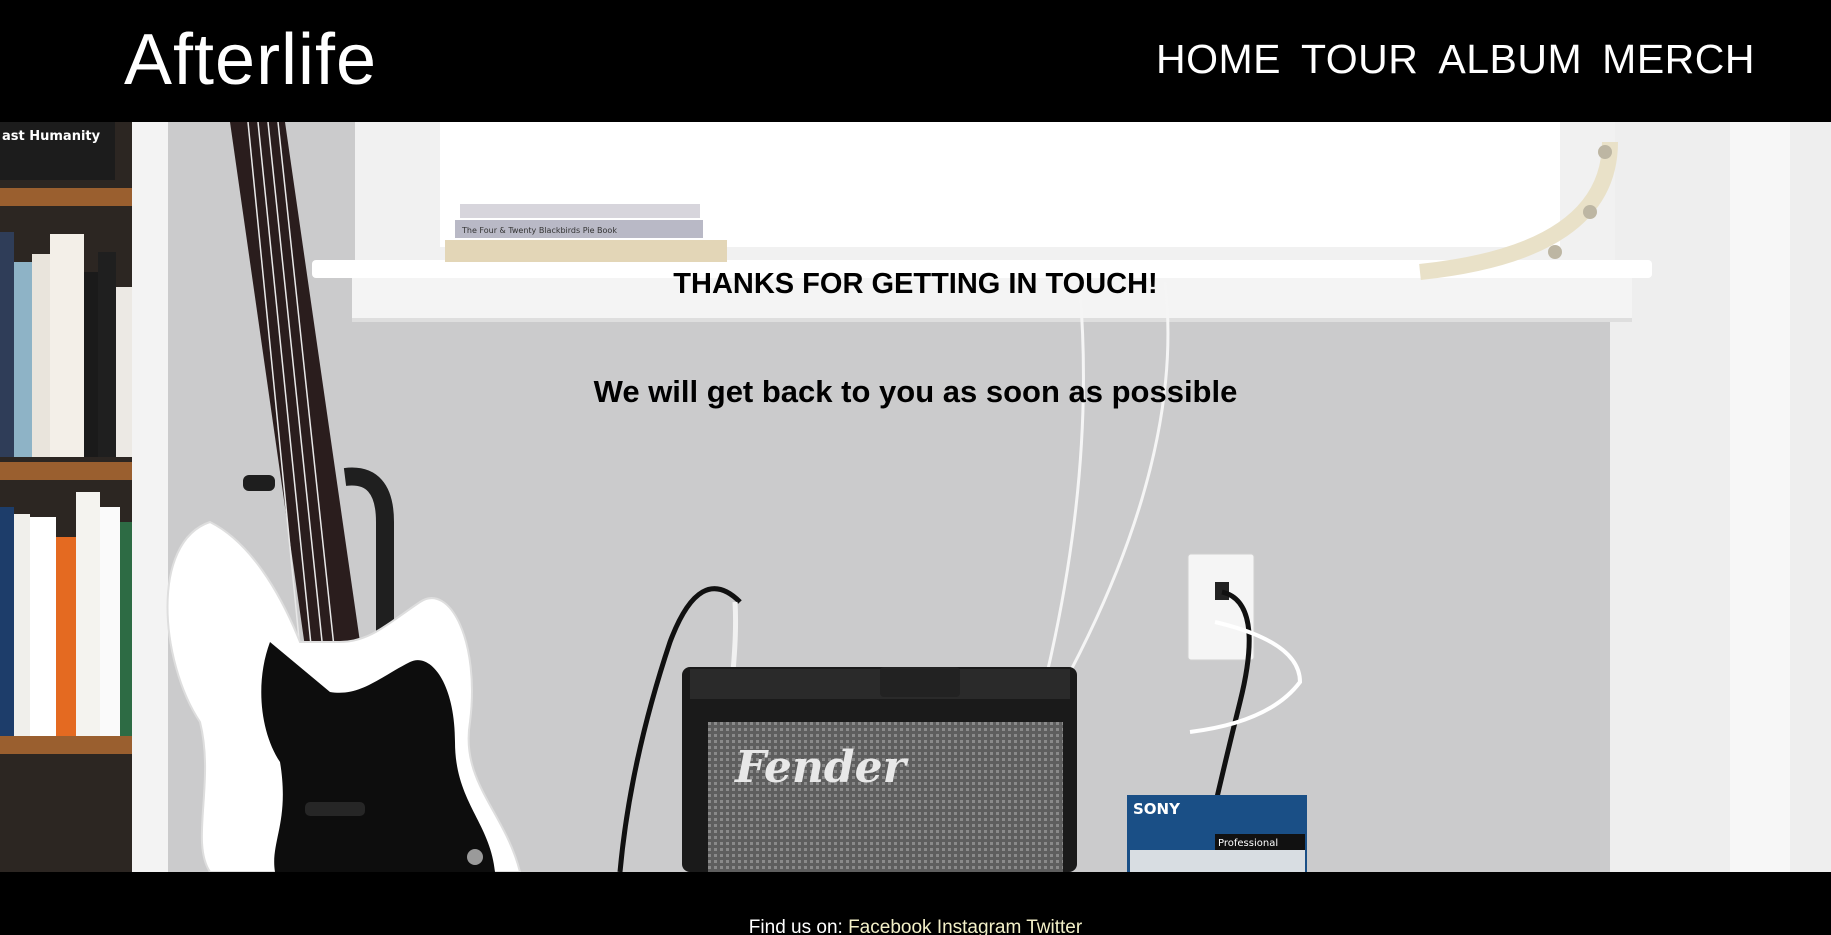  What do you see at coordinates (1678, 59) in the screenshot?
I see `nav-link-merch: MERCH` at bounding box center [1678, 59].